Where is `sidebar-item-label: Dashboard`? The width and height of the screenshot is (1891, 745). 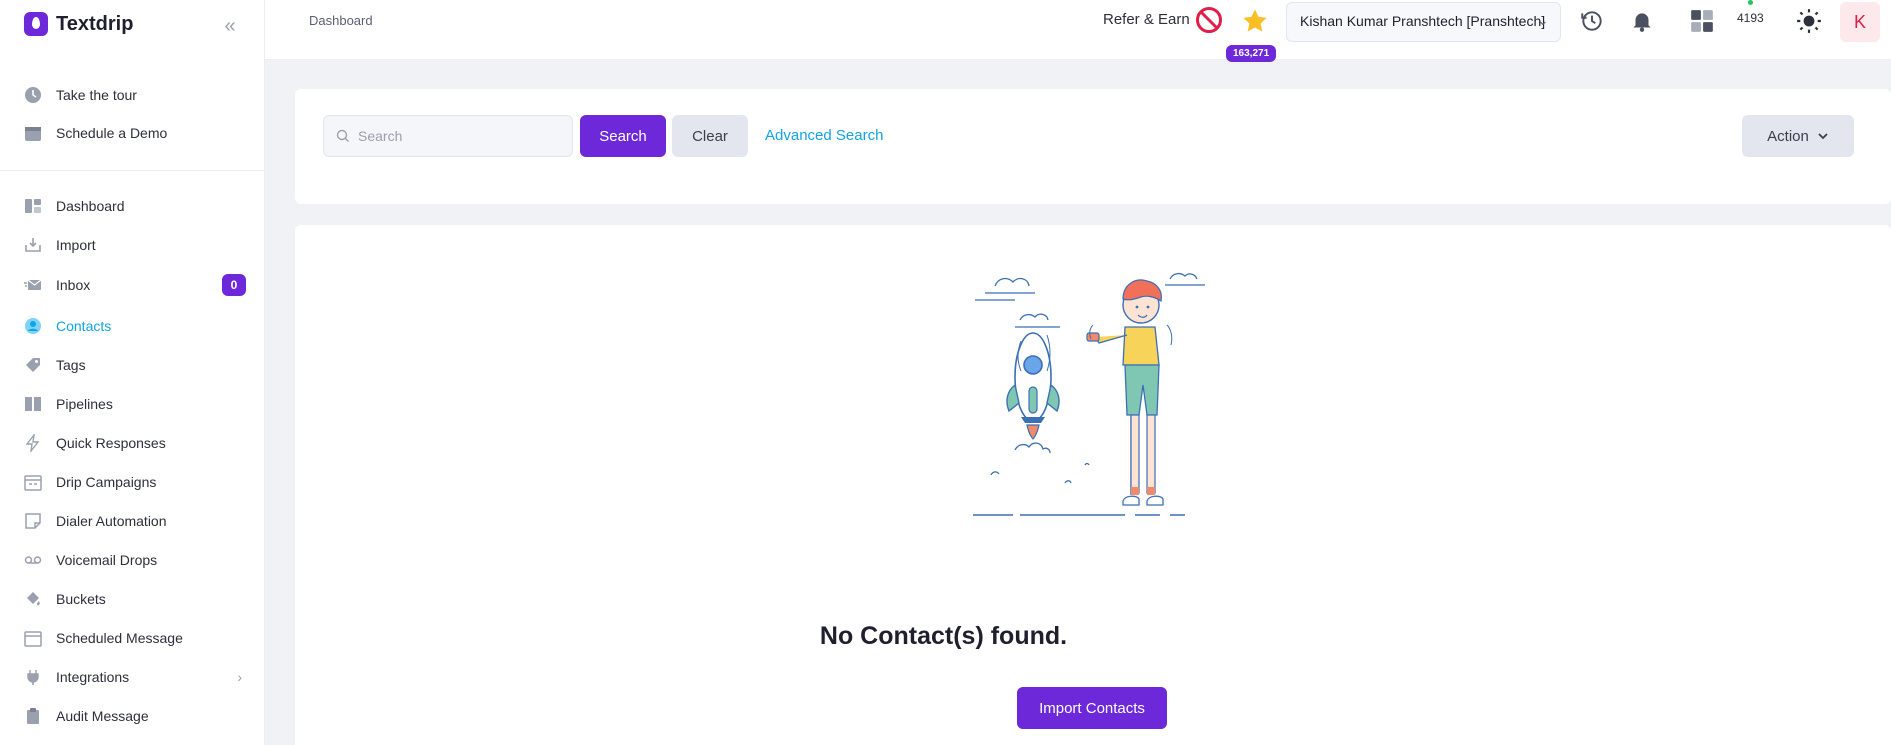 sidebar-item-label: Dashboard is located at coordinates (90, 206).